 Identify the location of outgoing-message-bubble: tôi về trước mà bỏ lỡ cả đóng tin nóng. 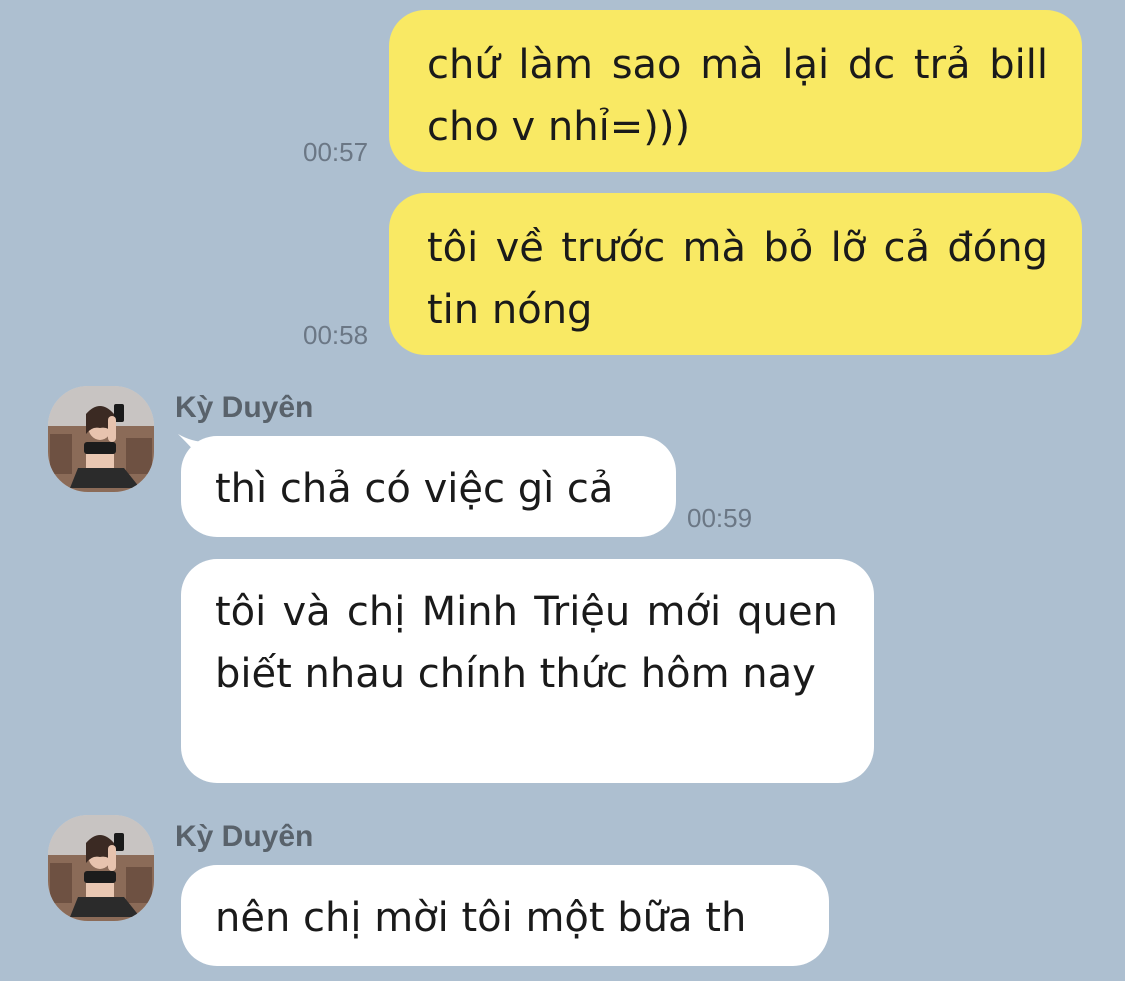
(735, 274).